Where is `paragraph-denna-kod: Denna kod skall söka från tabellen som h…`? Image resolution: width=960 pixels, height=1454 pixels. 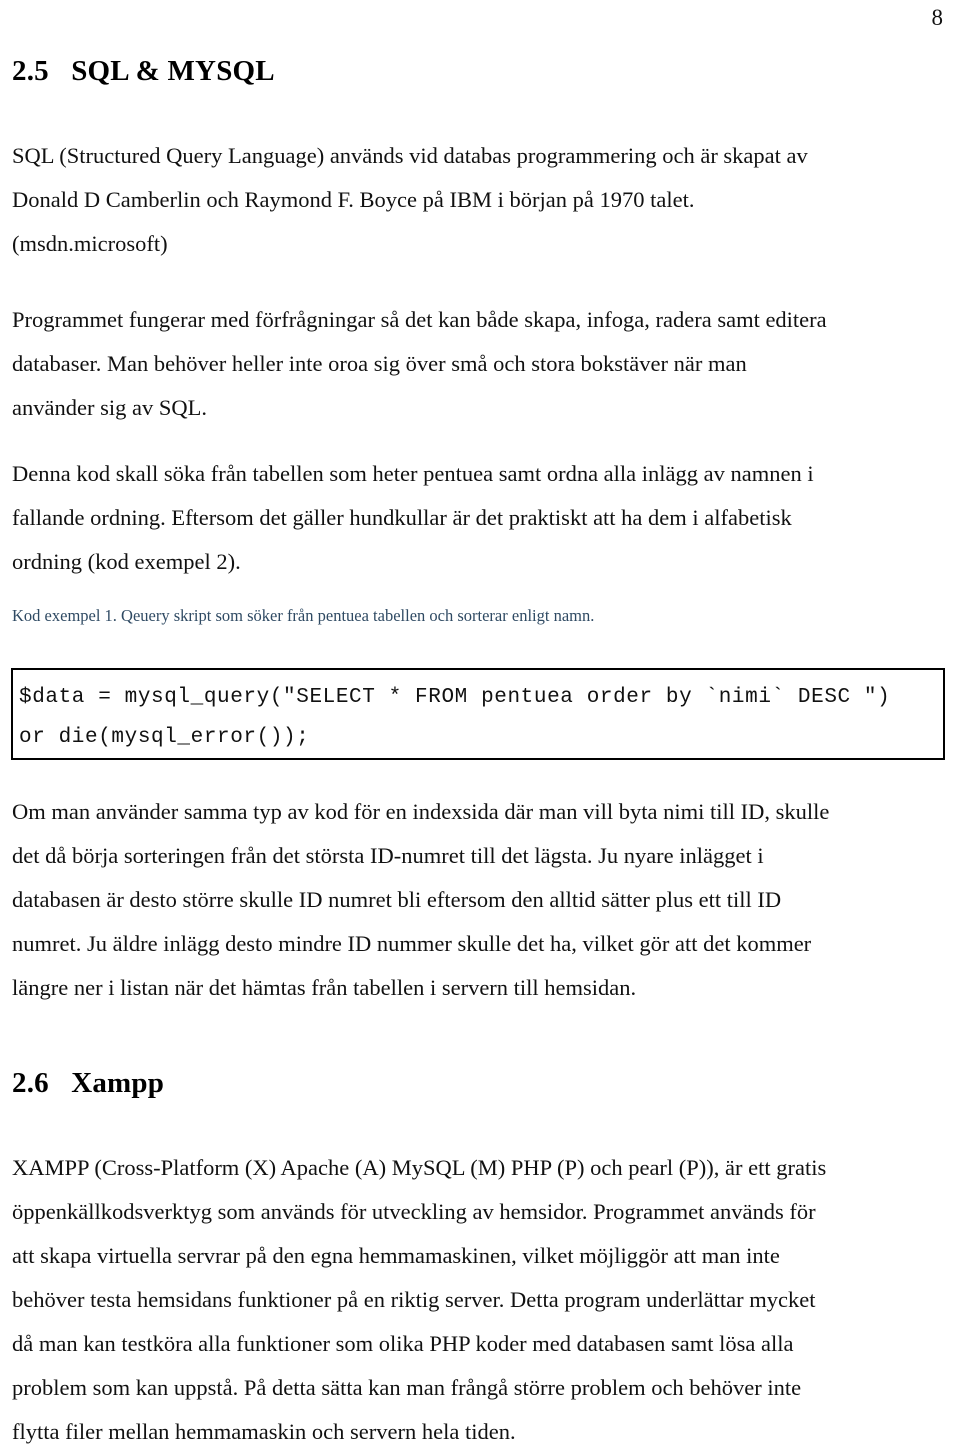
paragraph-denna-kod: Denna kod skall söka från tabellen som h… is located at coordinates (477, 518).